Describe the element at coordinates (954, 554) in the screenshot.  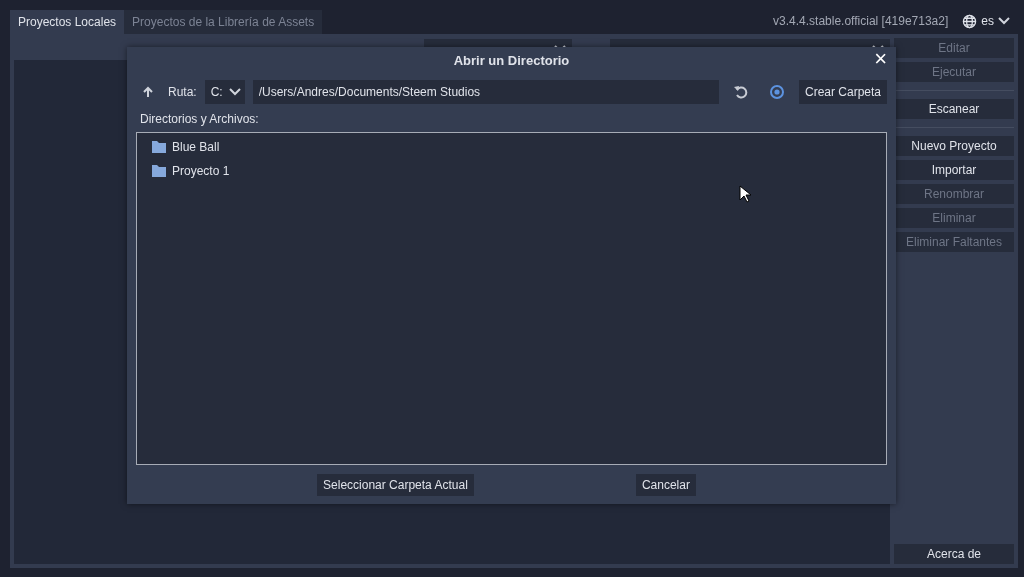
I see `about-button: Acerca de` at that location.